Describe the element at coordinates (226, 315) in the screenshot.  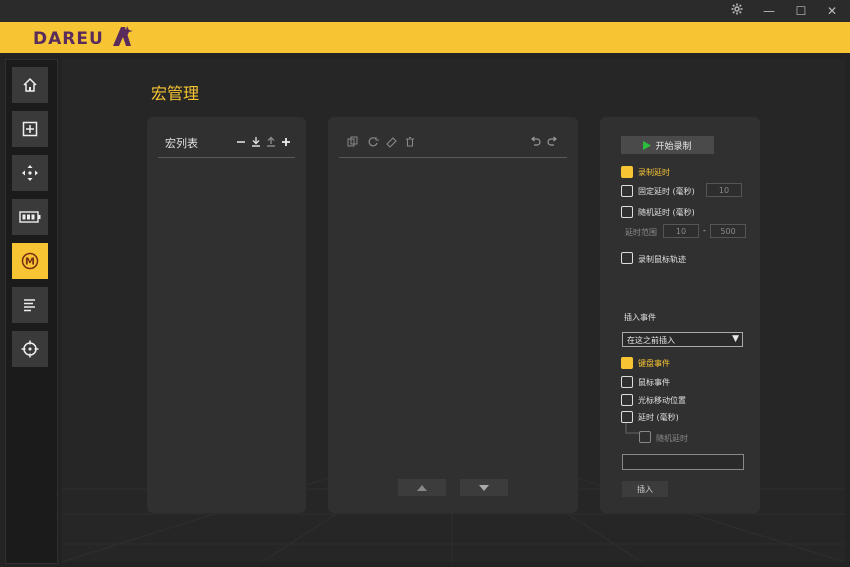
I see `macro-list-panel` at that location.